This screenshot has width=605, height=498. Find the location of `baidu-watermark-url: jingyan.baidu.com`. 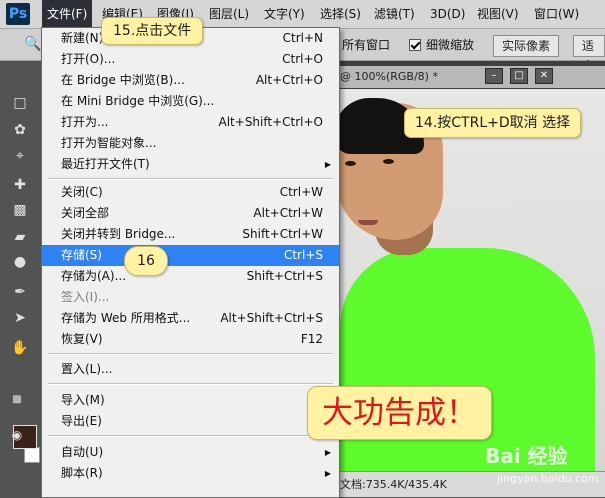

baidu-watermark-url: jingyan.baidu.com is located at coordinates (548, 478).